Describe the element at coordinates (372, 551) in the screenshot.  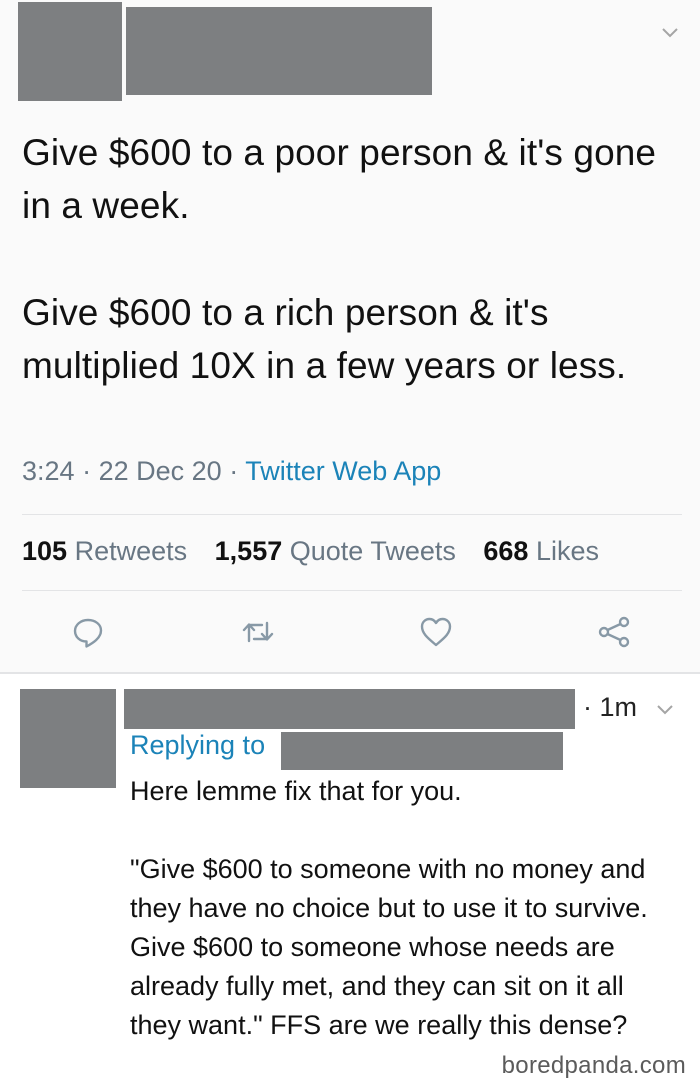
I see `quote-tweets-label: Quote Tweets` at that location.